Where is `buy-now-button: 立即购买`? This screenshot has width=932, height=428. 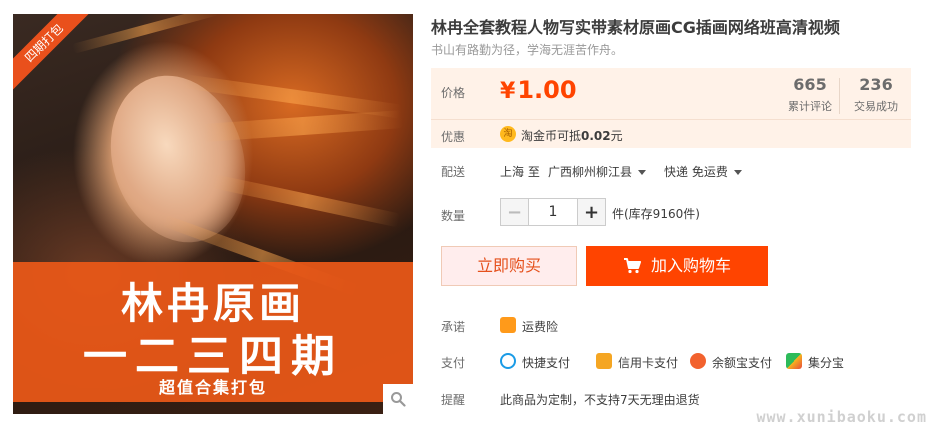
buy-now-button: 立即购买 is located at coordinates (509, 266).